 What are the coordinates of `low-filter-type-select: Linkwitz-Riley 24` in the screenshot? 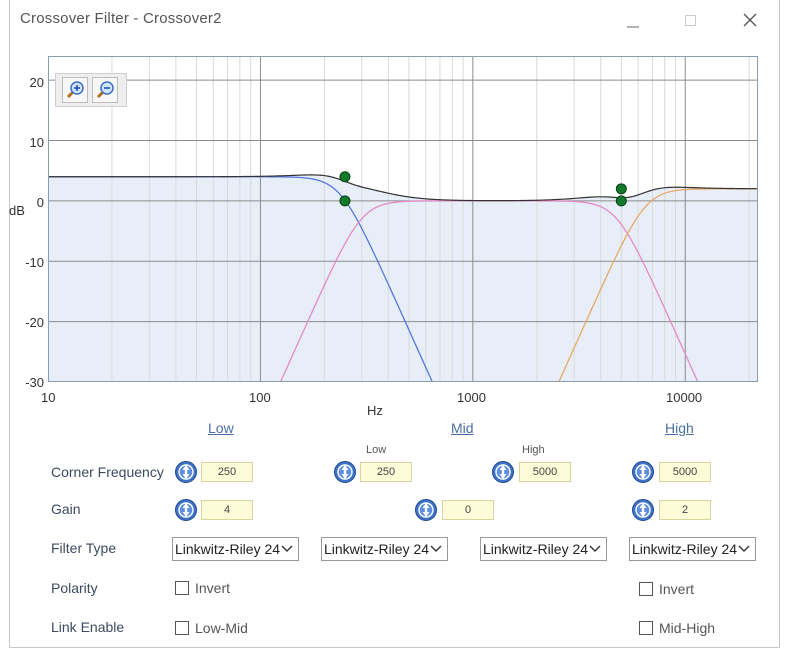 It's located at (235, 549).